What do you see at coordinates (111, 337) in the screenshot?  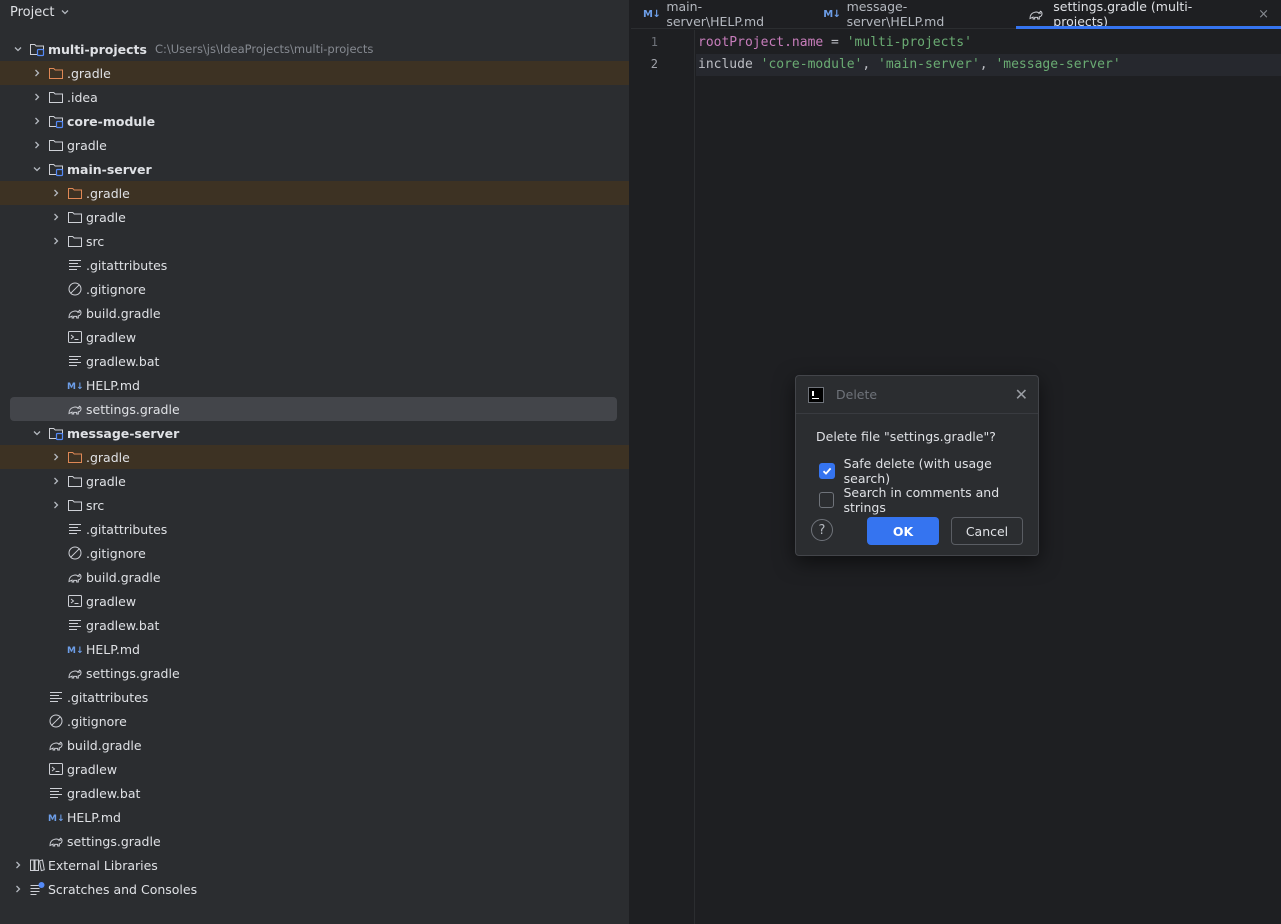 I see `tree-item-label: gradlew` at bounding box center [111, 337].